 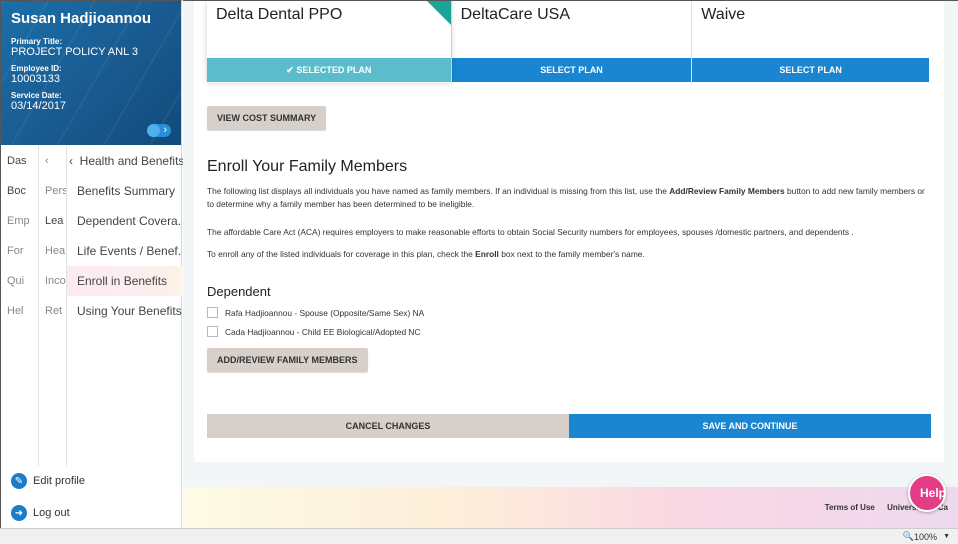 What do you see at coordinates (159, 130) in the screenshot?
I see `profile-toggle: ›` at bounding box center [159, 130].